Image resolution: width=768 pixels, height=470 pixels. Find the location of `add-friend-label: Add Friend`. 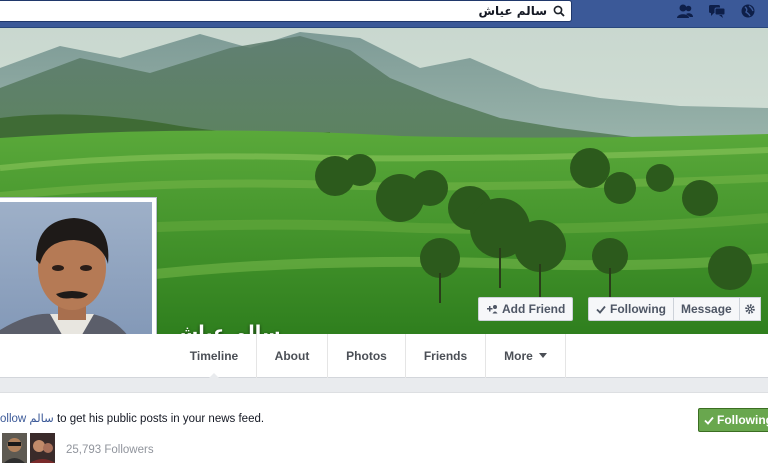

add-friend-label: Add Friend is located at coordinates (534, 309).